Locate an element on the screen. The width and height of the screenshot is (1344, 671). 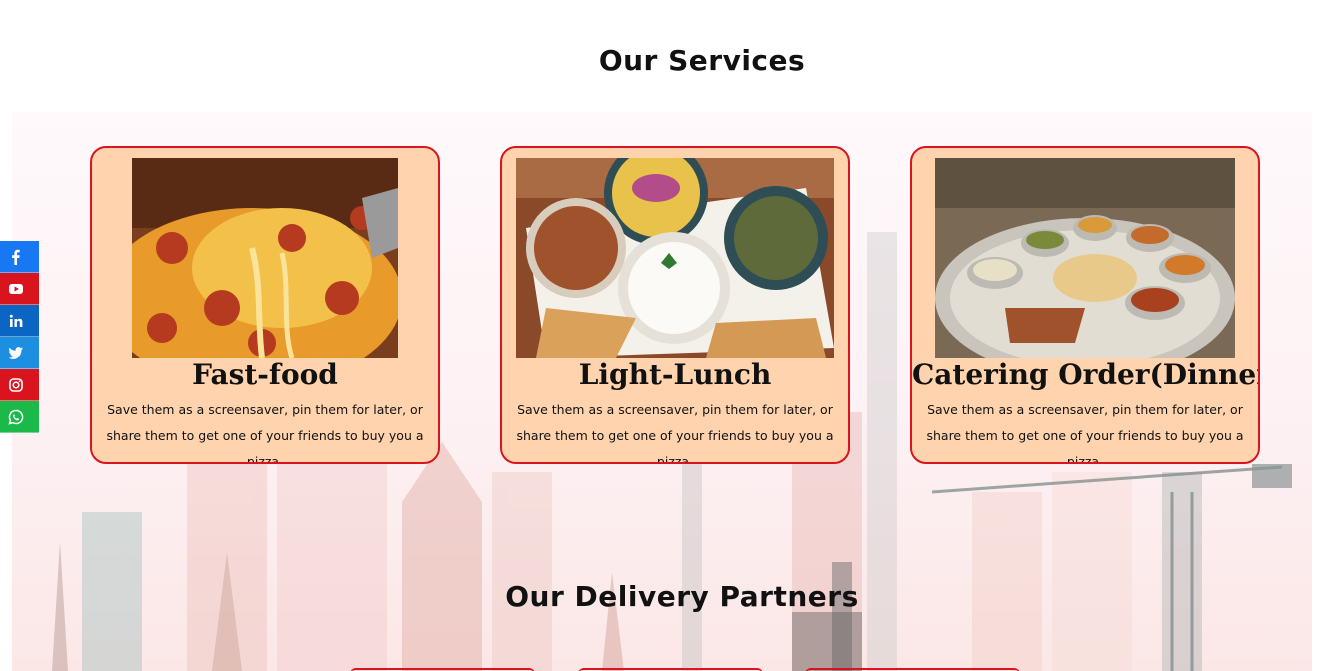
whatsapp-icon is located at coordinates (16, 417).